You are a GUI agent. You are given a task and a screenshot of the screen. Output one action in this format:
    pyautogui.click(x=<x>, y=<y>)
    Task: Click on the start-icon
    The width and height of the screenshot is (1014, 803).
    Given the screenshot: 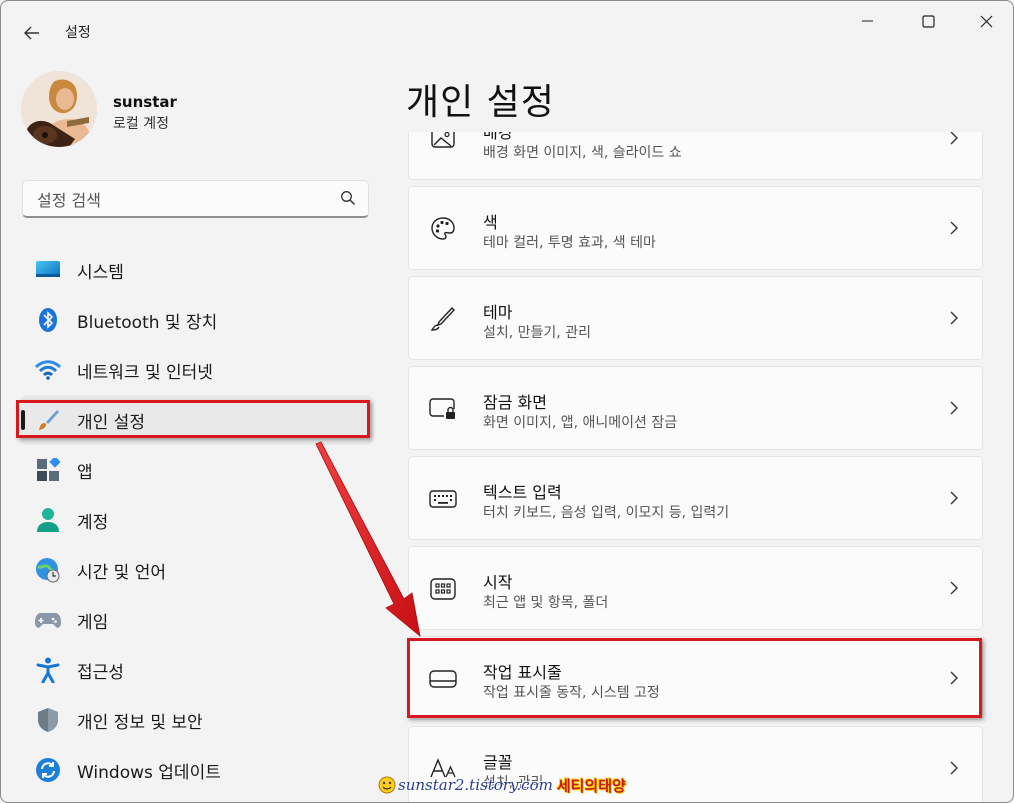 What is the action you would take?
    pyautogui.click(x=443, y=589)
    